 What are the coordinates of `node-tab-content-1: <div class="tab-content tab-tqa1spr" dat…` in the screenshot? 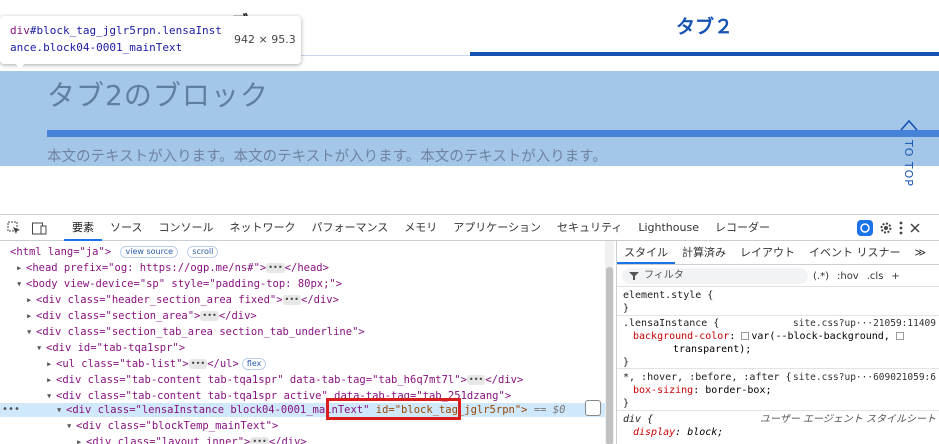 It's located at (261, 380).